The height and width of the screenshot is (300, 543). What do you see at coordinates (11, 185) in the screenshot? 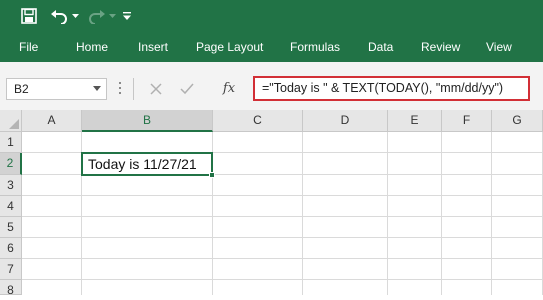
I see `row-header-3: 3` at bounding box center [11, 185].